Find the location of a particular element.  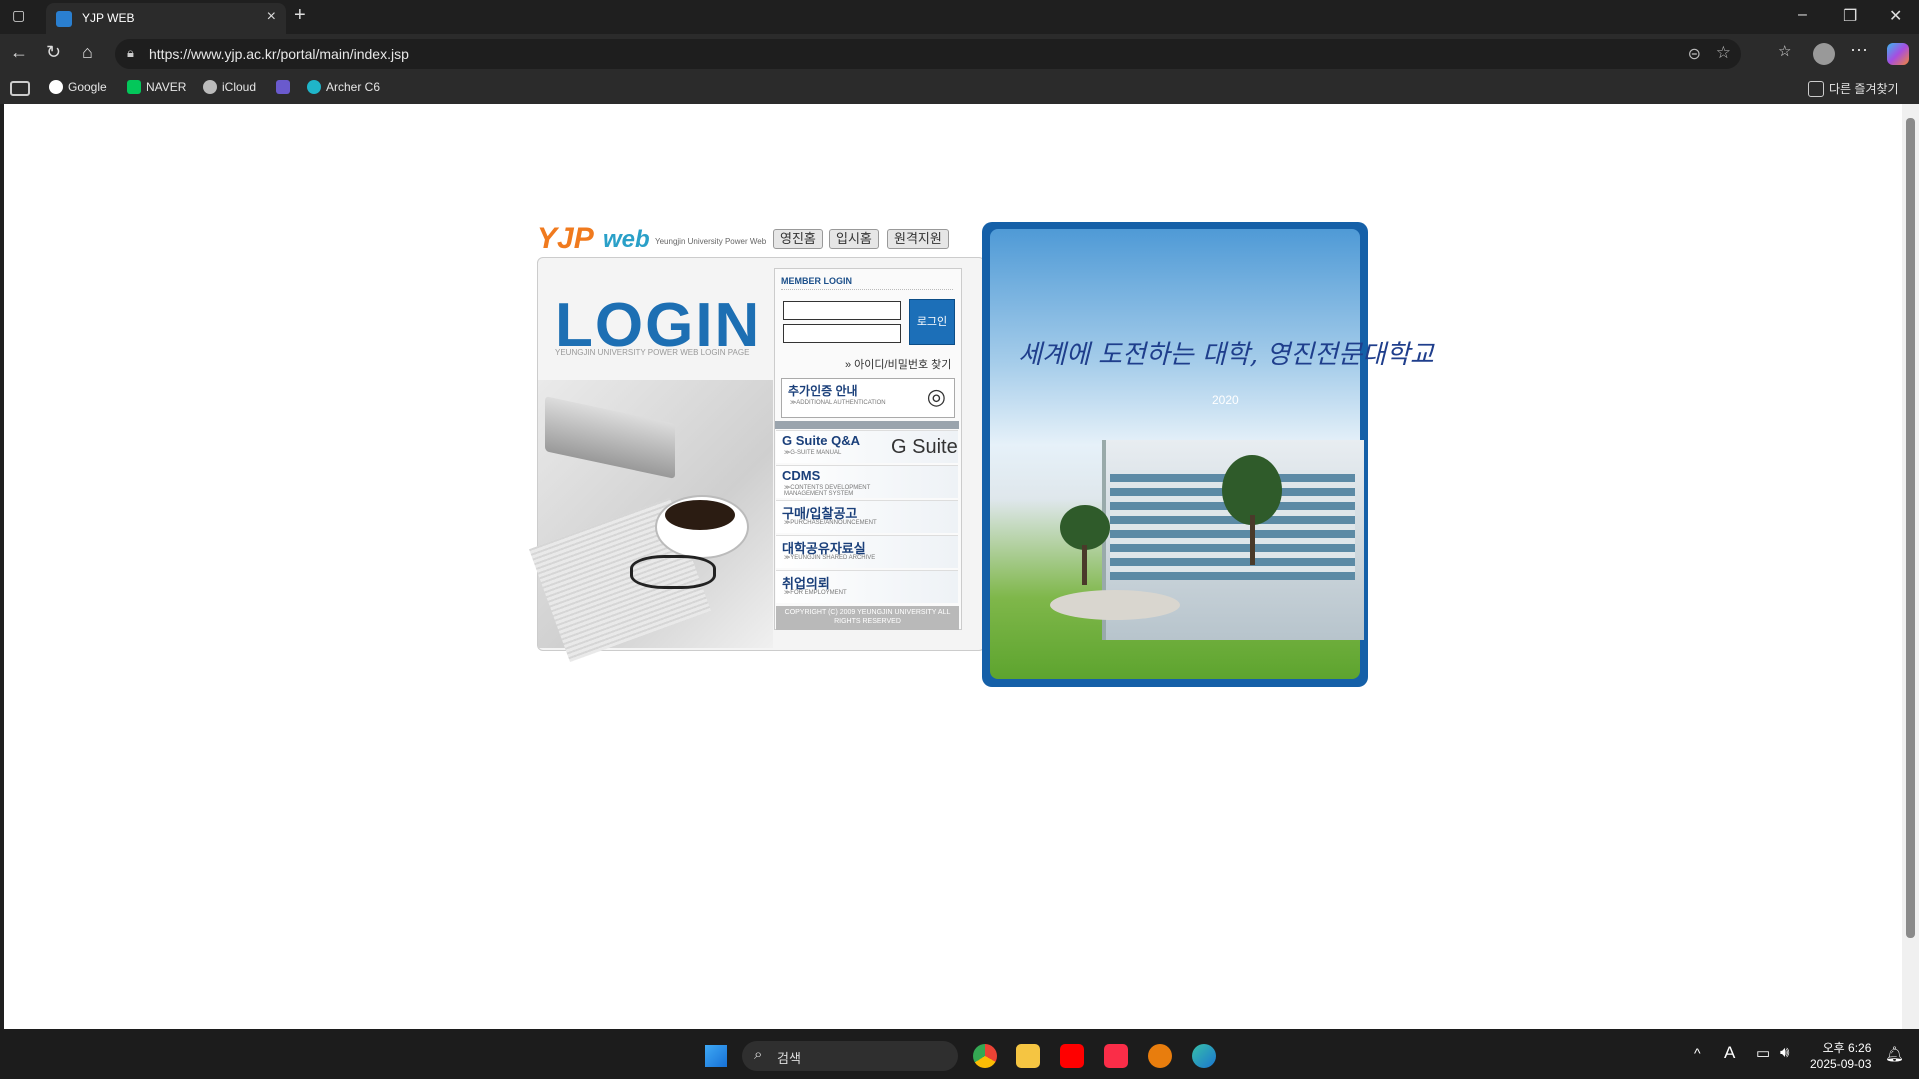

chrome-icon is located at coordinates (985, 1056).